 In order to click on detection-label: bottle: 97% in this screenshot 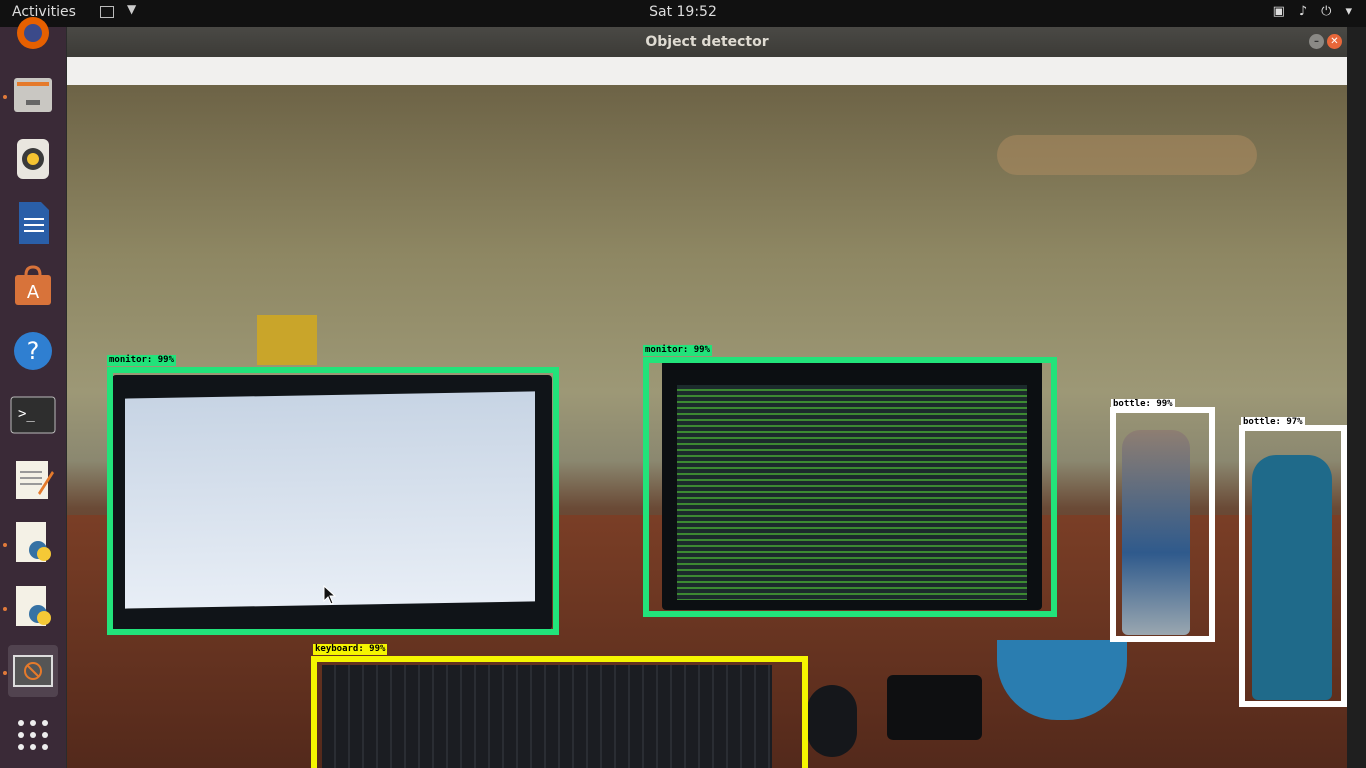, I will do `click(1273, 422)`.